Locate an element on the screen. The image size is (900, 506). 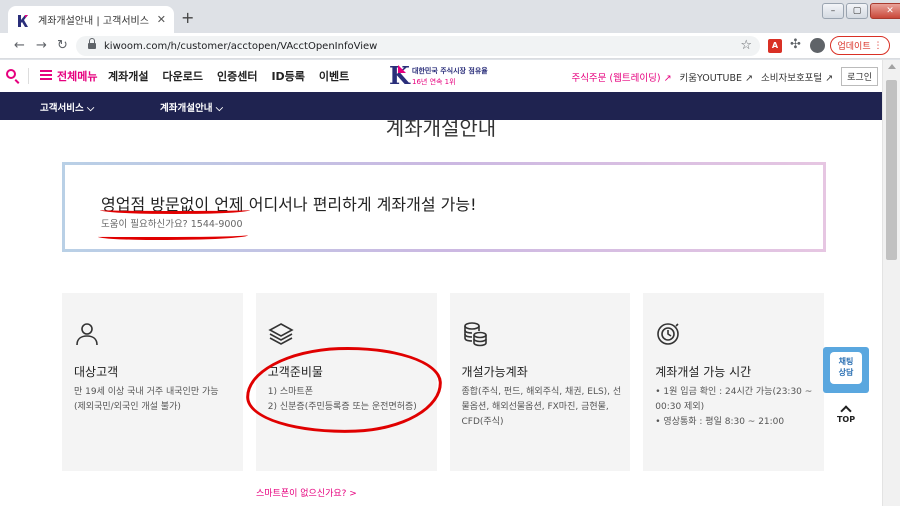
scroll-thumb is located at coordinates (891, 170).